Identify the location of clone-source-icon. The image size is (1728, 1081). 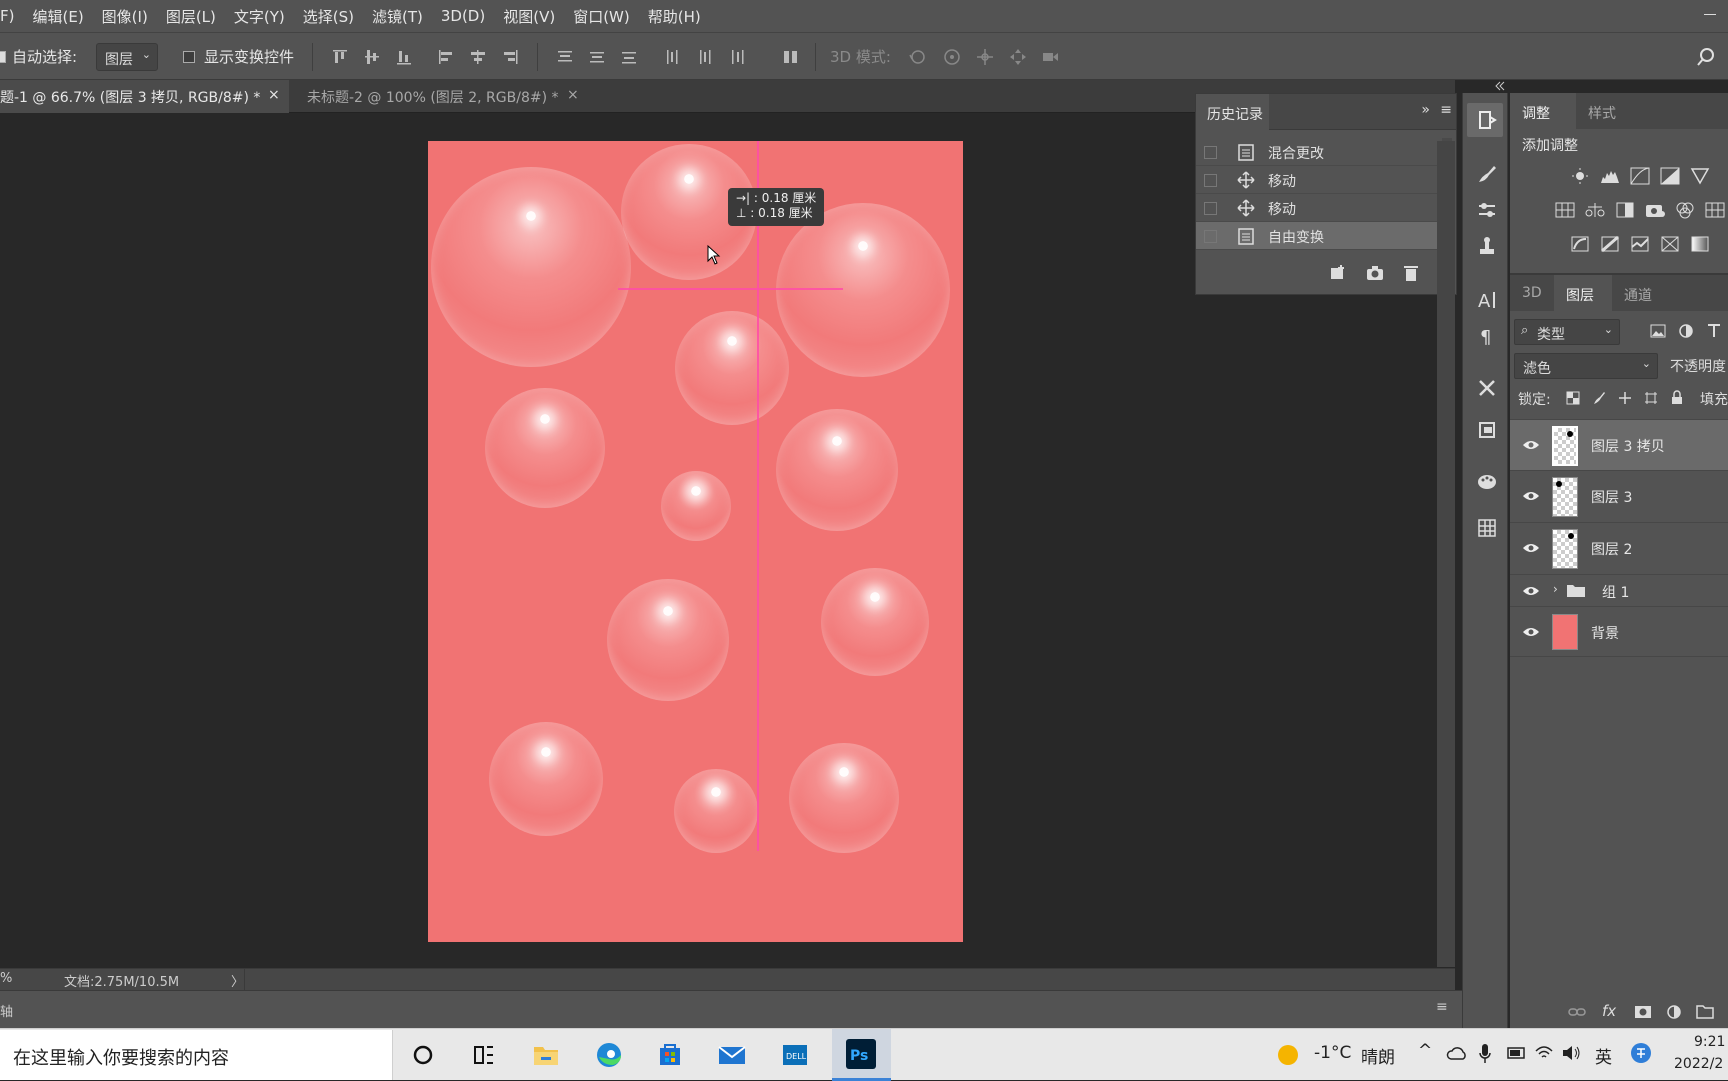
(1487, 246).